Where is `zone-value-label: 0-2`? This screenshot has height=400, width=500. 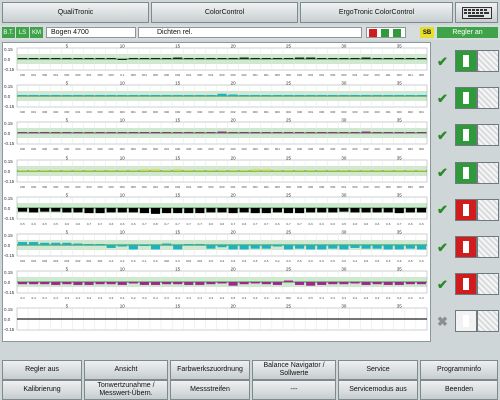 zone-value-label: 0-2 is located at coordinates (133, 298).